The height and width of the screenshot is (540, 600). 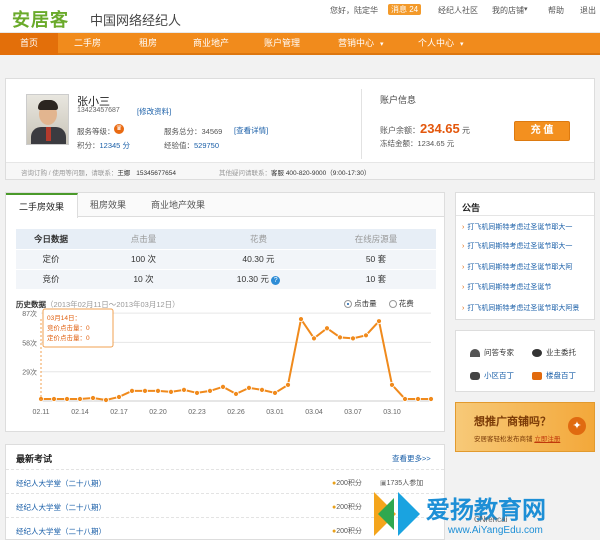 What do you see at coordinates (275, 412) in the screenshot?
I see `x-tick-label: 03.01` at bounding box center [275, 412].